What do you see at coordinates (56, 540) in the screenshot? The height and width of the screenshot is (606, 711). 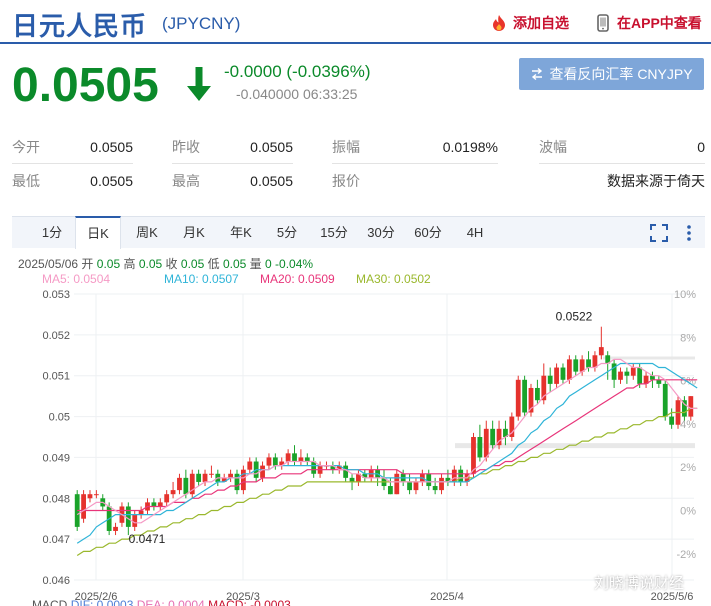 I see `y-tick-label: 0.047` at bounding box center [56, 540].